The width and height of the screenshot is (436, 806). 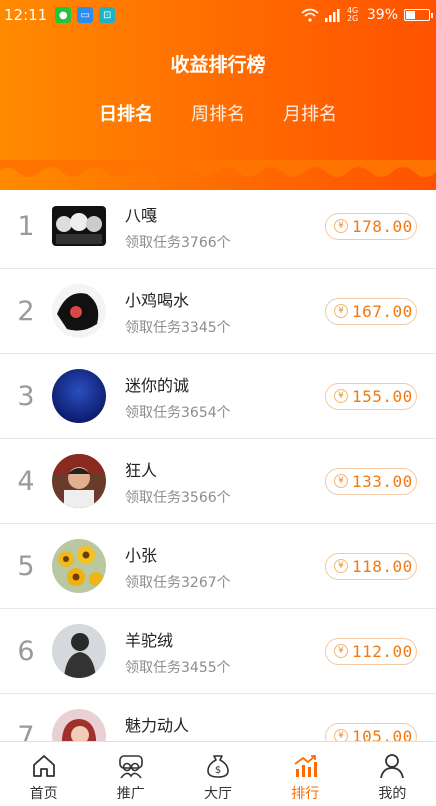 I want to click on amount-badge: ¥ 118.00, so click(x=371, y=566).